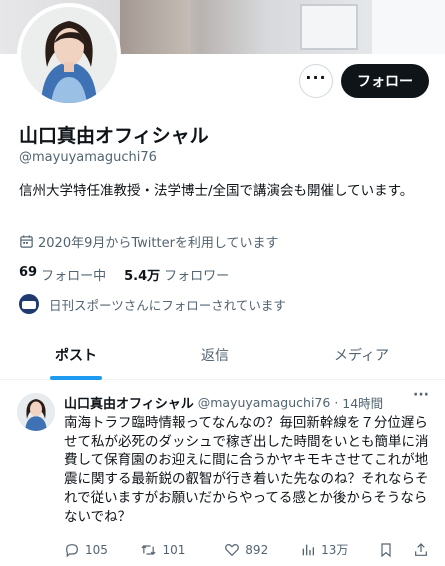 The height and width of the screenshot is (566, 445). I want to click on followed-by-text: 日刊スポーツさんにフォローされています, so click(167, 305).